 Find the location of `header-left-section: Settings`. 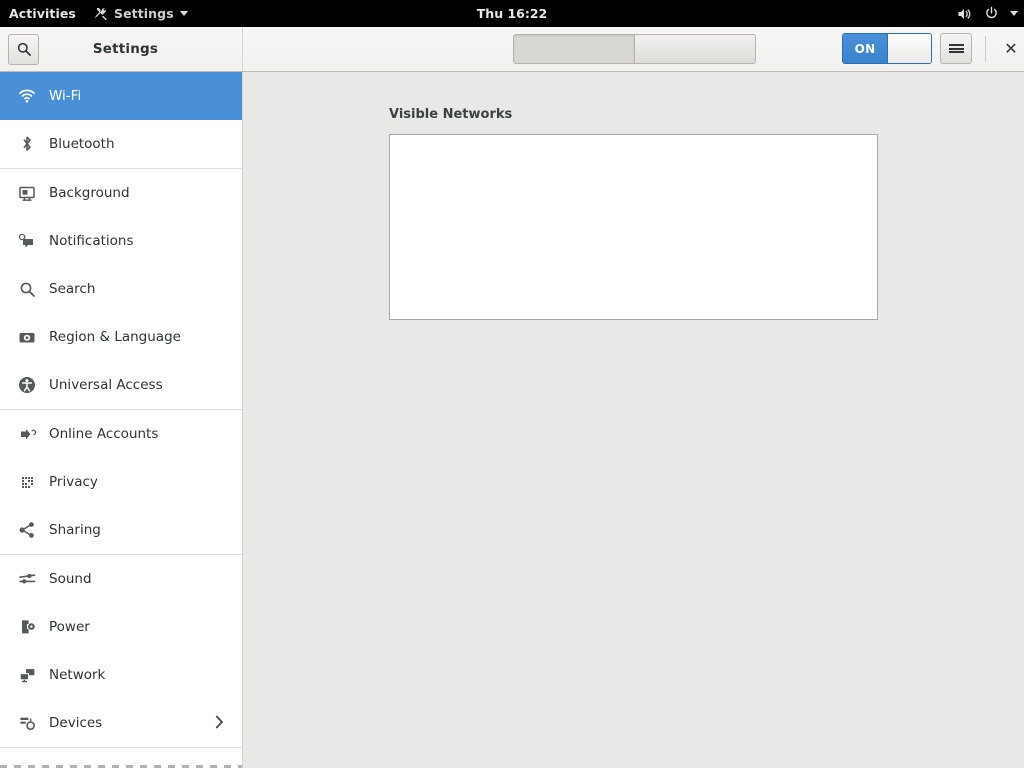

header-left-section: Settings is located at coordinates (121, 49).